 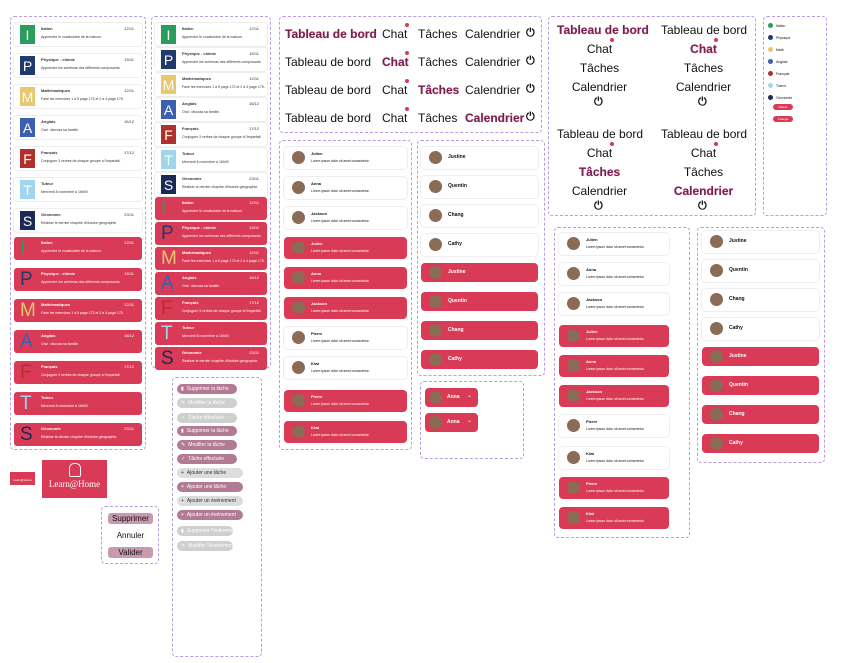 What do you see at coordinates (207, 418) in the screenshot?
I see `action-button: ✓ Tâche effectuée` at bounding box center [207, 418].